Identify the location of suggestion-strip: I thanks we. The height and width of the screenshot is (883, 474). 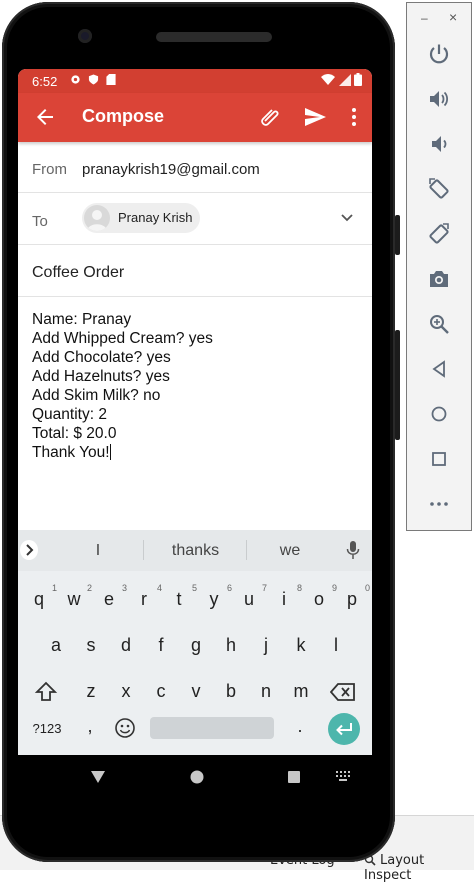
(195, 550).